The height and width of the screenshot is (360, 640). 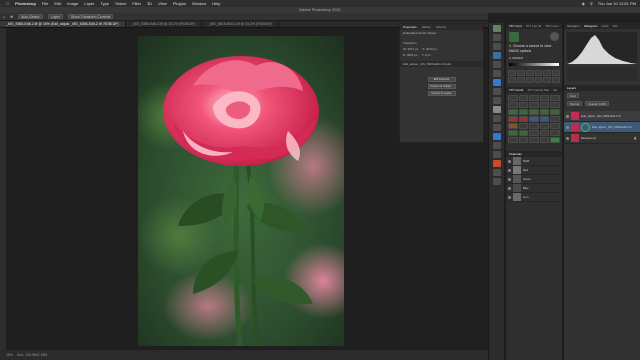 What do you see at coordinates (571, 88) in the screenshot?
I see `layers-title: Layers` at bounding box center [571, 88].